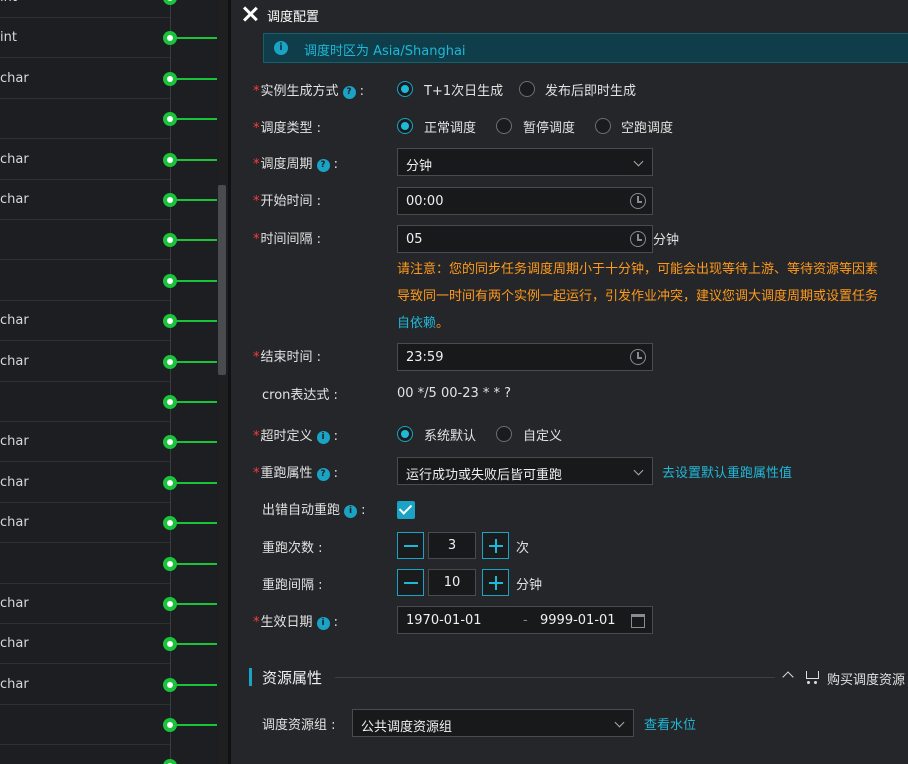 This screenshot has height=764, width=908. I want to click on radio-custom-label: 自定义, so click(542, 434).